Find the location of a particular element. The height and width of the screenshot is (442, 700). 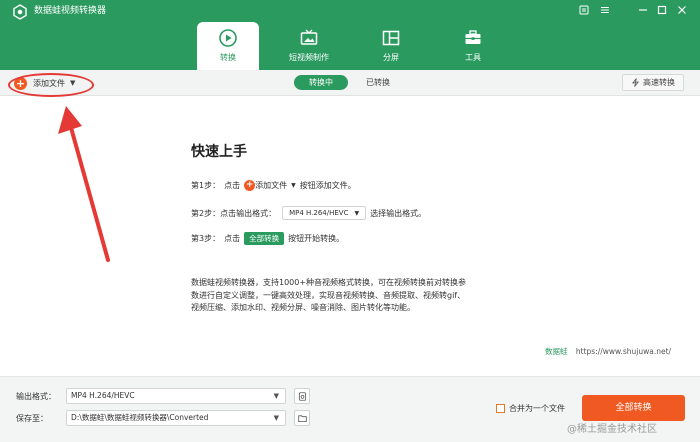

tab-short-video: 短视频制作 is located at coordinates (309, 46).